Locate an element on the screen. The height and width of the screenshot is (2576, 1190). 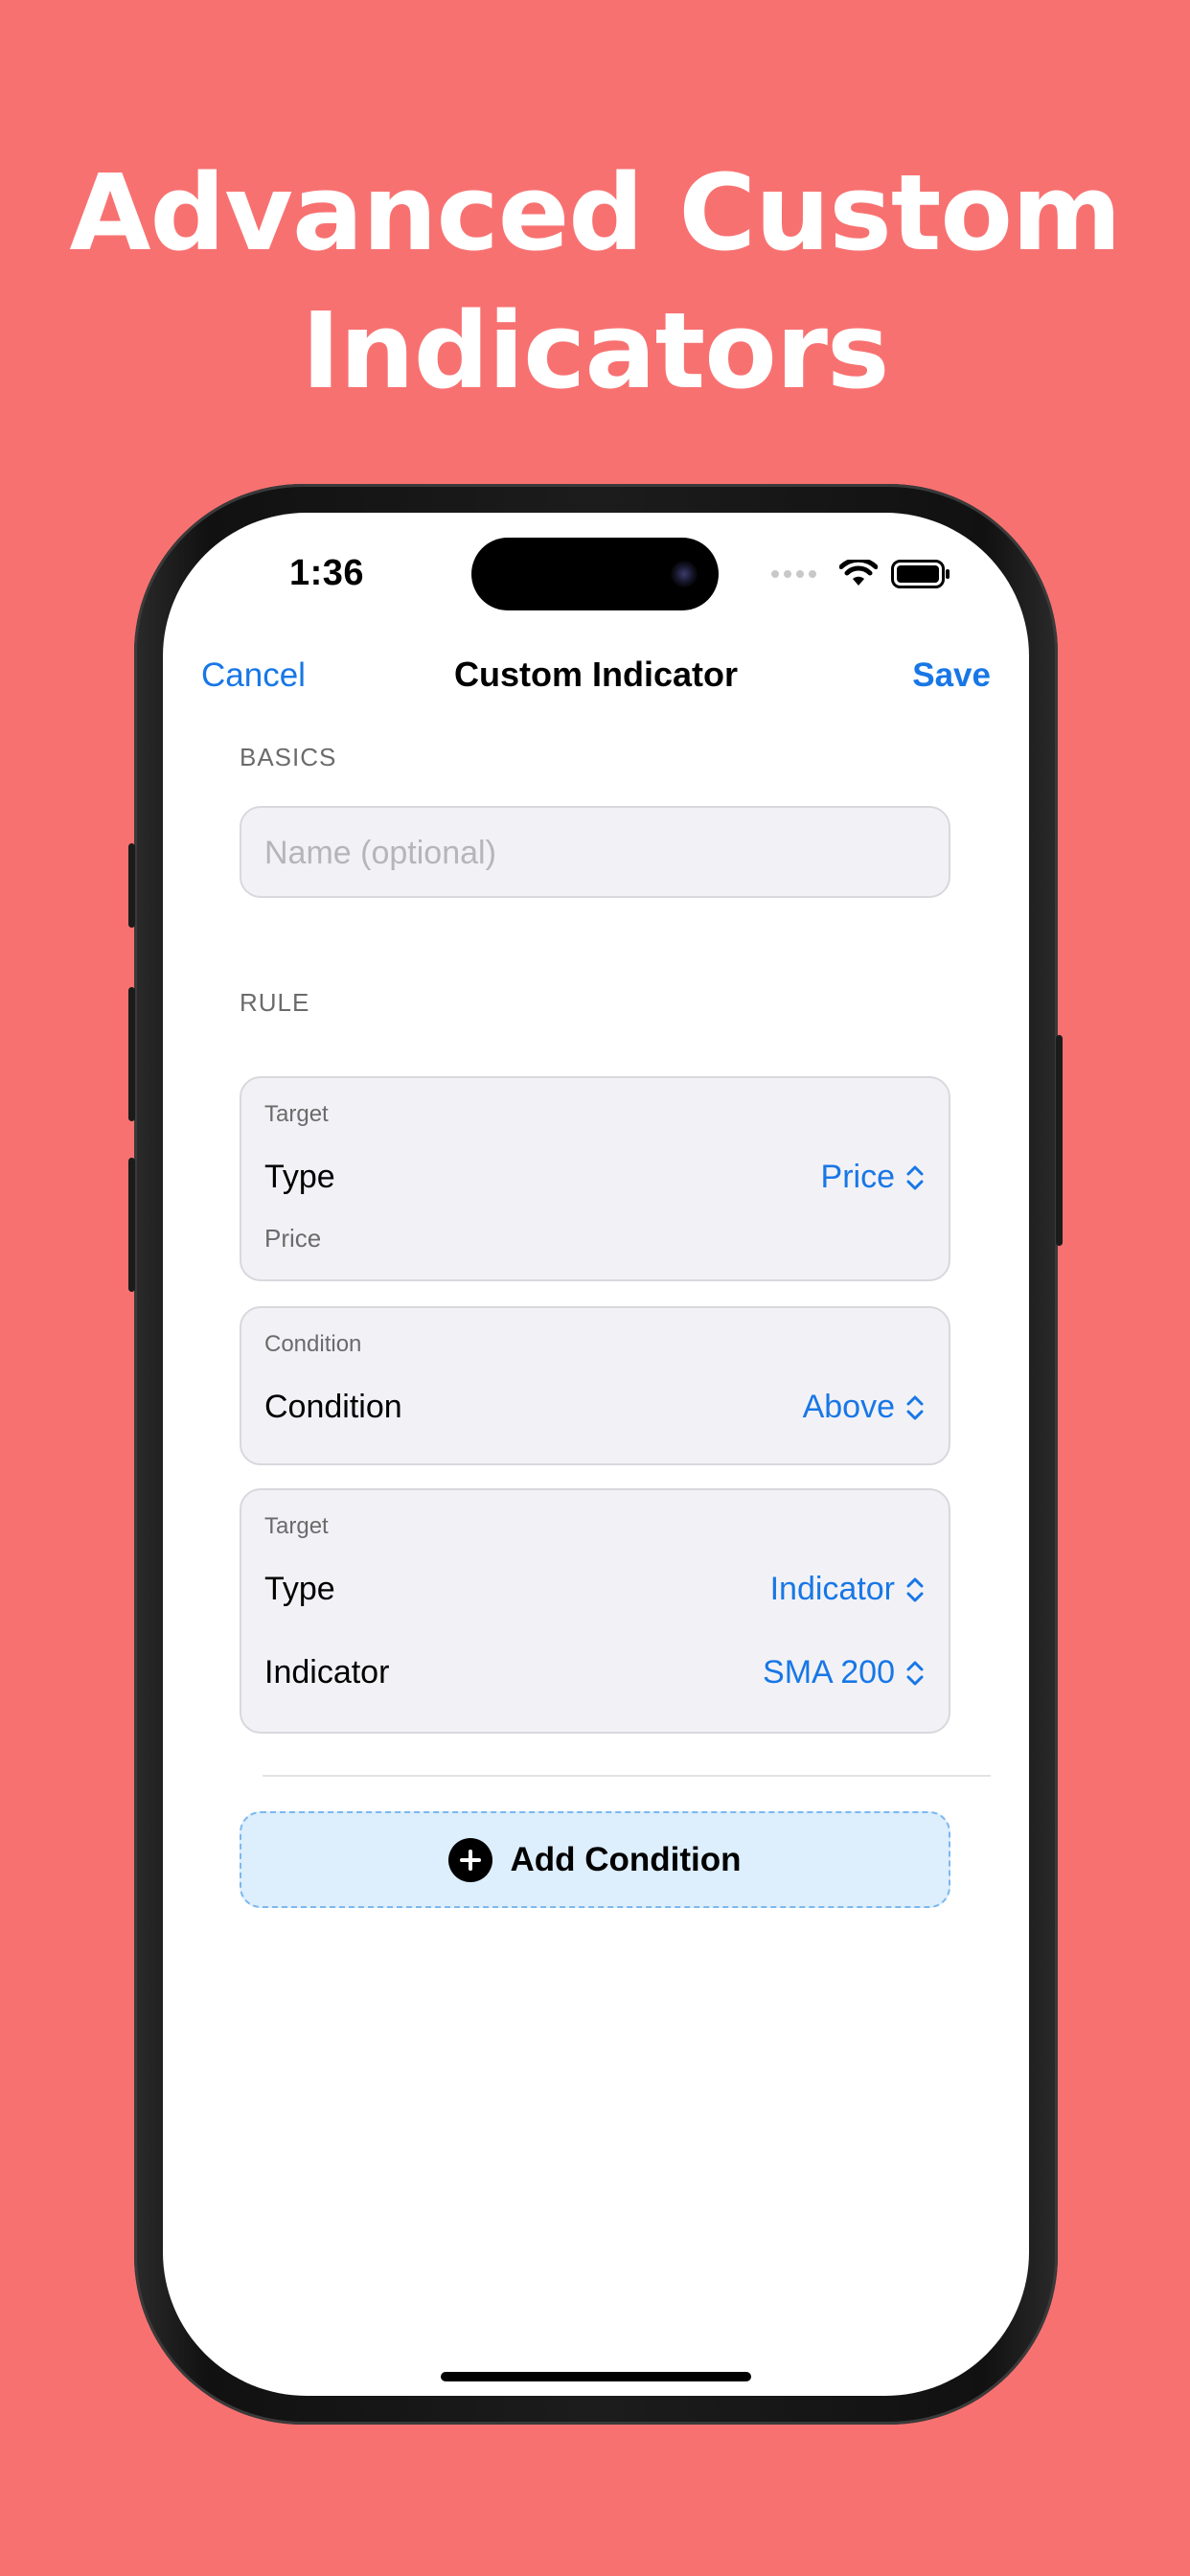
type-picker: Price is located at coordinates (873, 1177).